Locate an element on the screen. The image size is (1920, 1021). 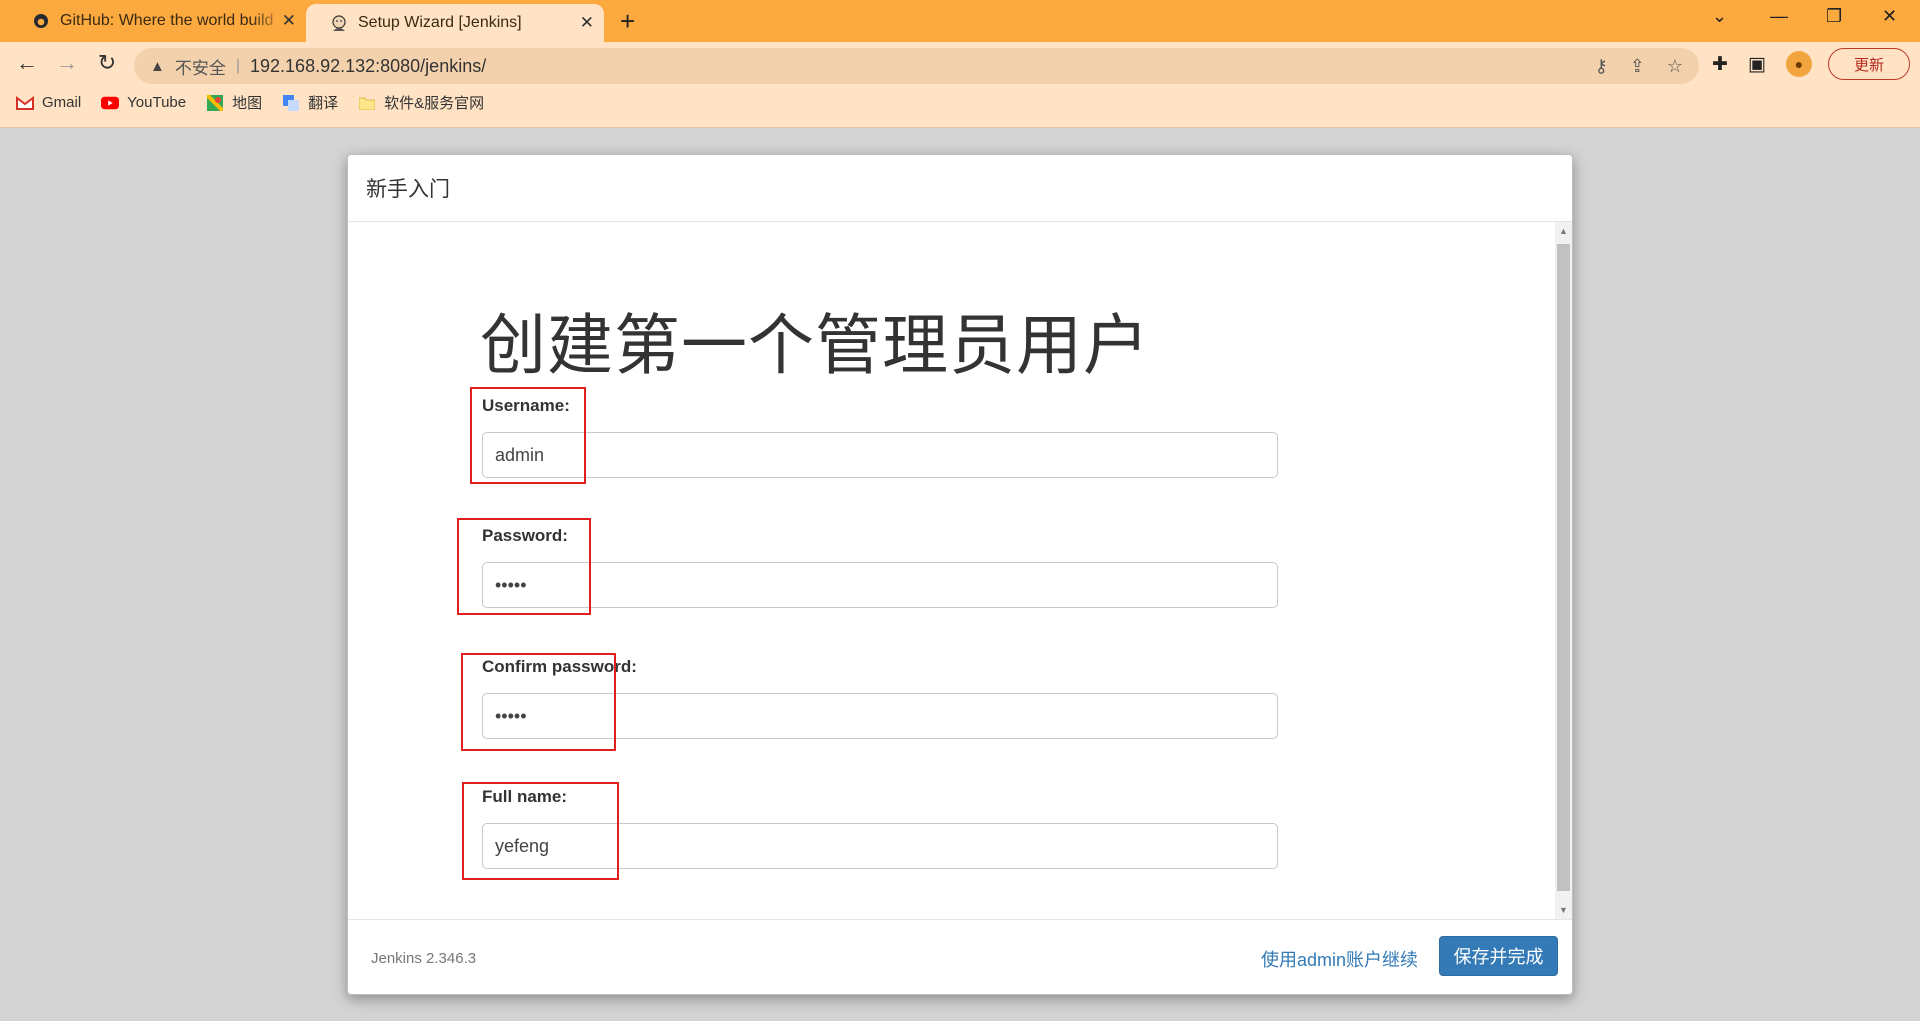
warning-icon: ▲ is located at coordinates (157, 66).